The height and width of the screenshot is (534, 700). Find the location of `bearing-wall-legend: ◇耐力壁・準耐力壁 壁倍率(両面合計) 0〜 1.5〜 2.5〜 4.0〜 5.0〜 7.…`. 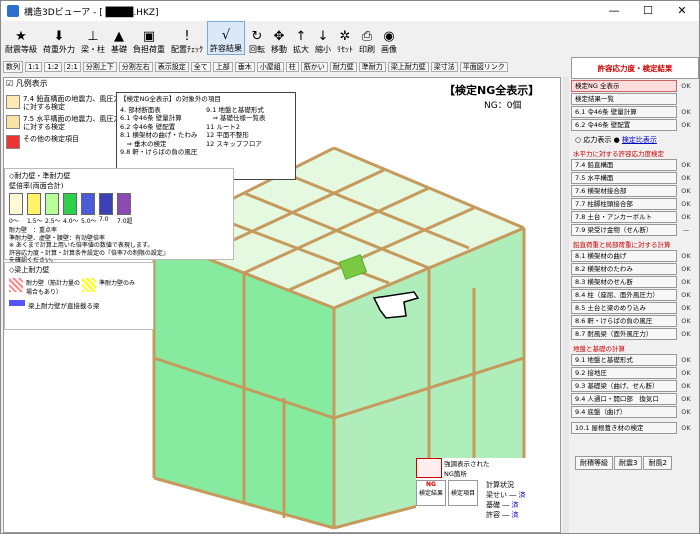

bearing-wall-legend: ◇耐力壁・準耐力壁 壁倍率(両面合計) 0〜 1.5〜 2.5〜 4.0〜 5.0〜 7.… is located at coordinates (119, 216).